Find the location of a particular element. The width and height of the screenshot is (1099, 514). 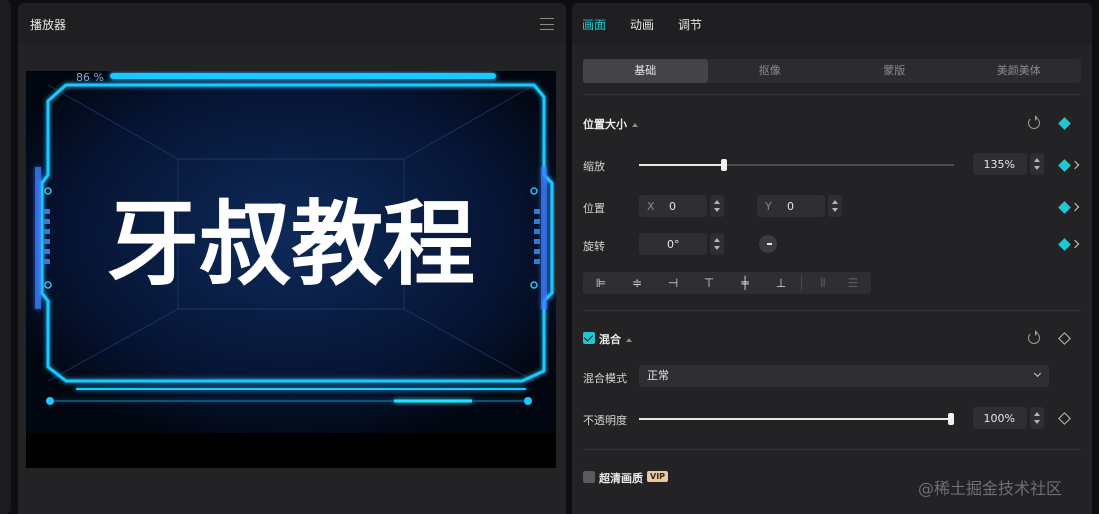

tab-adjust: 调节 is located at coordinates (690, 24).